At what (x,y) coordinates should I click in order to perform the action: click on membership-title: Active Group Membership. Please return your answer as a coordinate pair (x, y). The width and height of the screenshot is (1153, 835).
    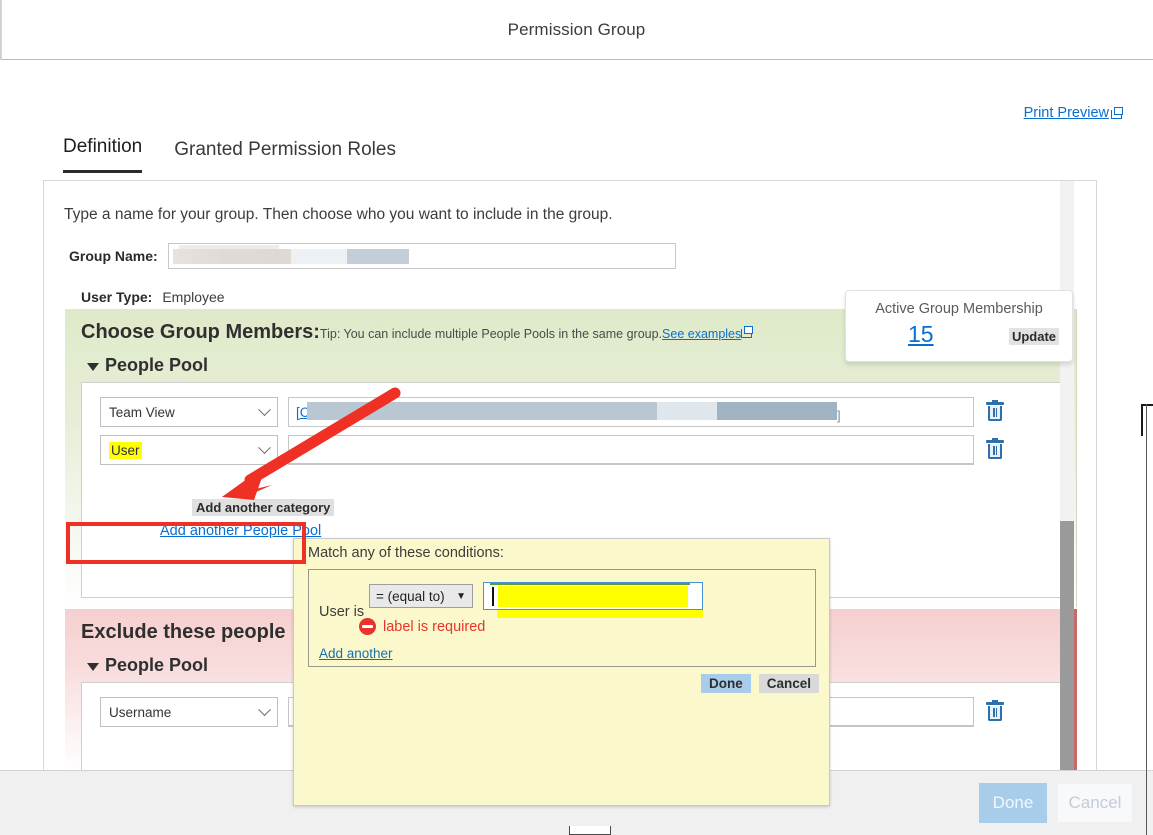
    Looking at the image, I should click on (959, 309).